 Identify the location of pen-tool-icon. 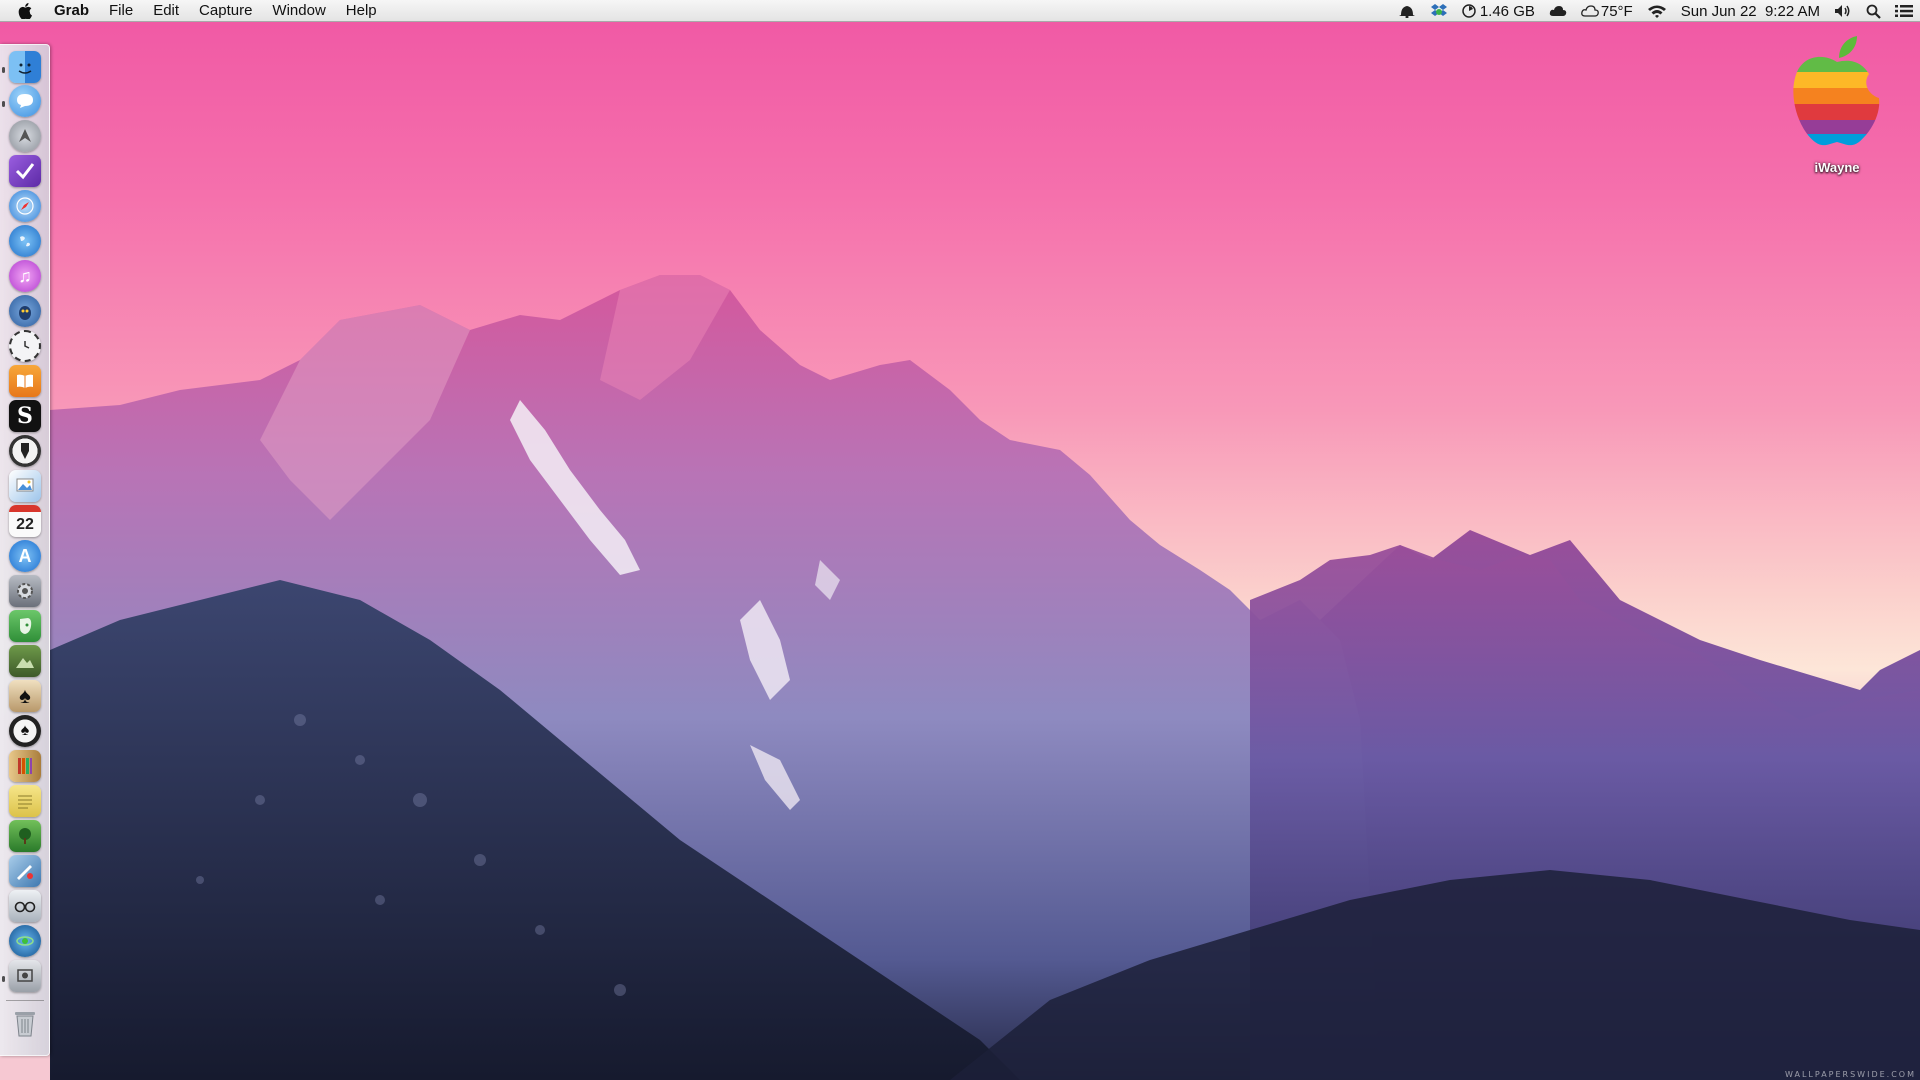
(25, 451).